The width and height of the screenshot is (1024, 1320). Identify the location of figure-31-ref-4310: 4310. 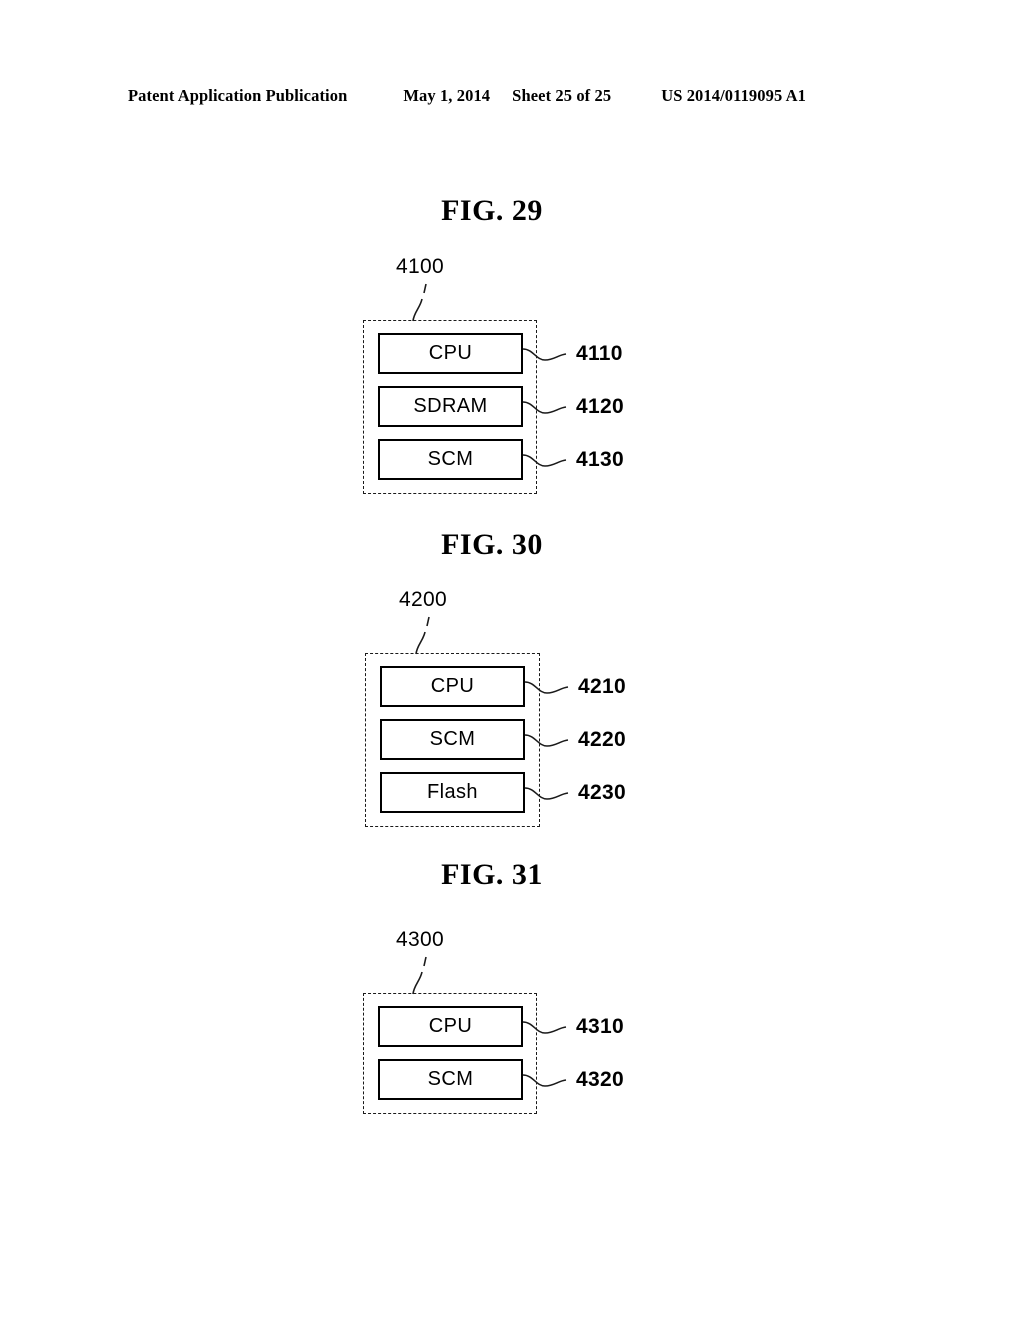
(600, 1026).